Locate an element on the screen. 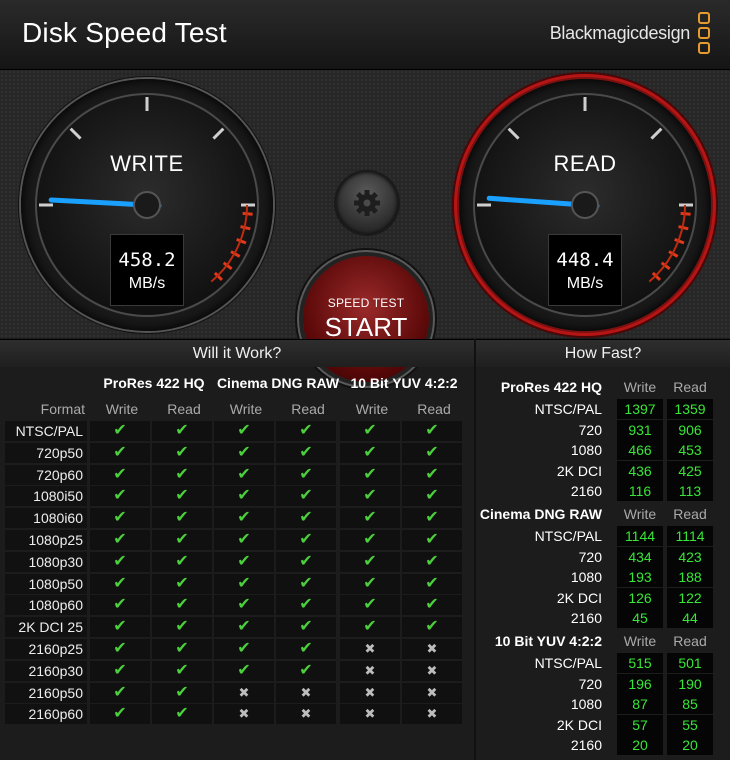 The height and width of the screenshot is (760, 730). read-speed-value: 453 is located at coordinates (690, 450).